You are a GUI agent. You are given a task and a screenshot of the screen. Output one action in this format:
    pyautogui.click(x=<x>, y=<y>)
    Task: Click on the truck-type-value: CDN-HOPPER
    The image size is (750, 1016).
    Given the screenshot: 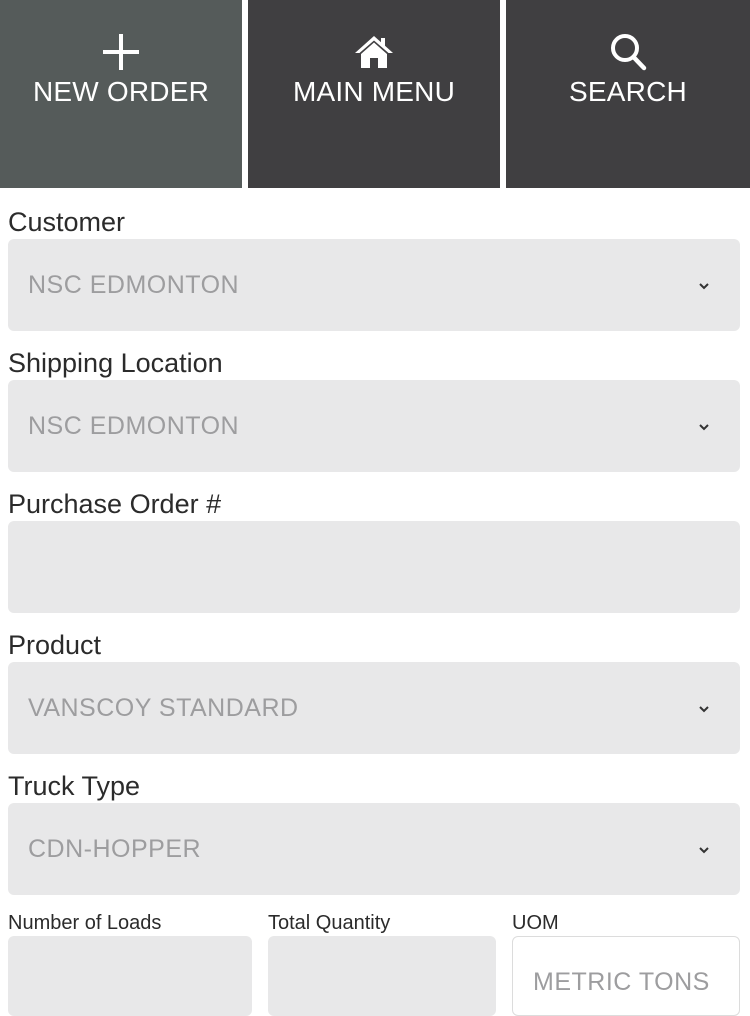 What is the action you would take?
    pyautogui.click(x=115, y=849)
    